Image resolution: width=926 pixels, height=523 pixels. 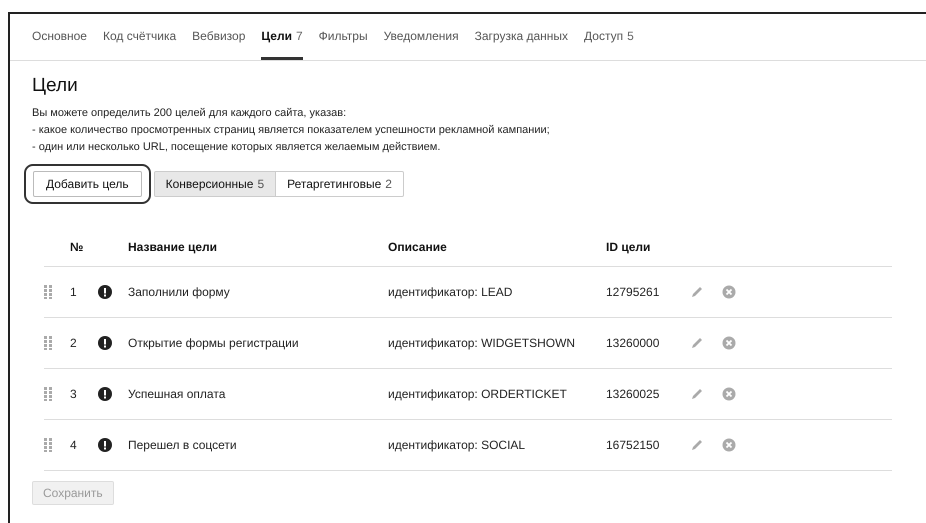 I want to click on tab: Основное, so click(x=59, y=37).